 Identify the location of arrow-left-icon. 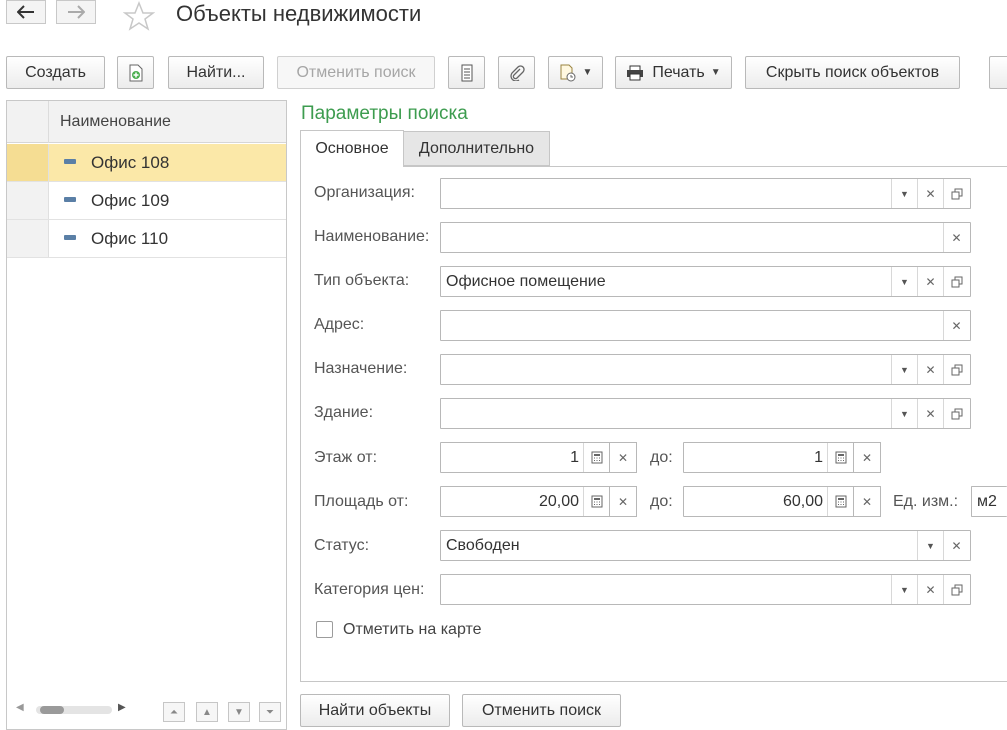
(25, 12).